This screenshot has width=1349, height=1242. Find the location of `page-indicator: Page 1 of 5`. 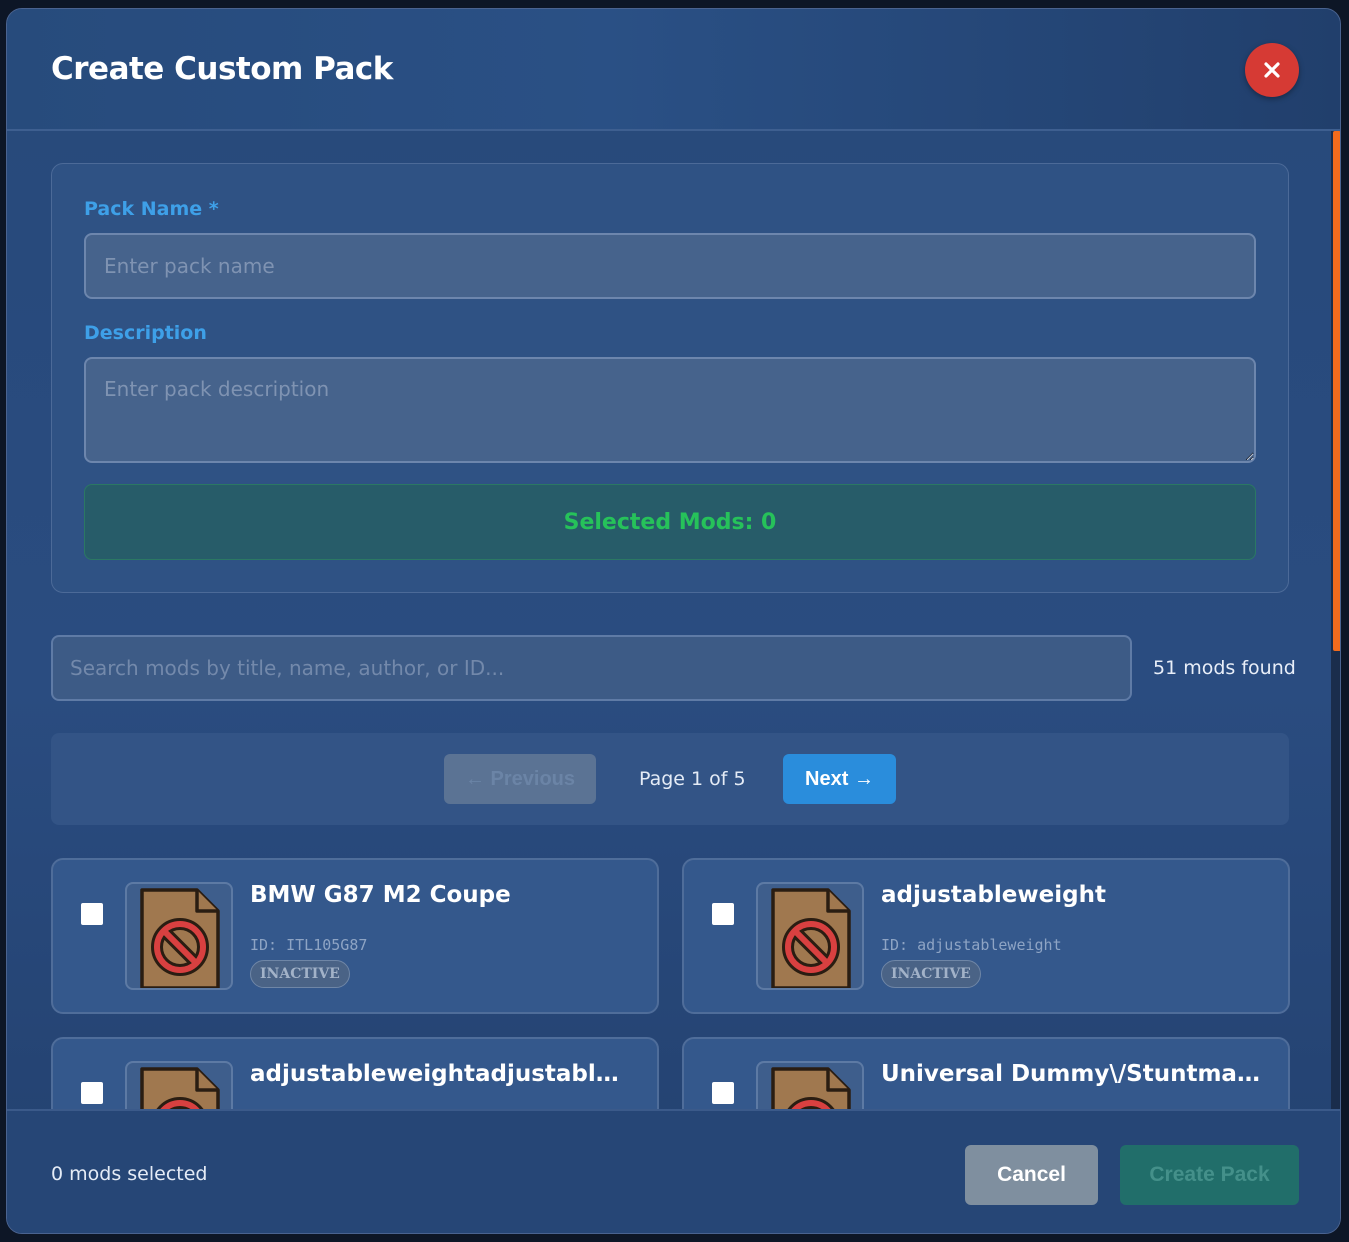

page-indicator: Page 1 of 5 is located at coordinates (692, 779).